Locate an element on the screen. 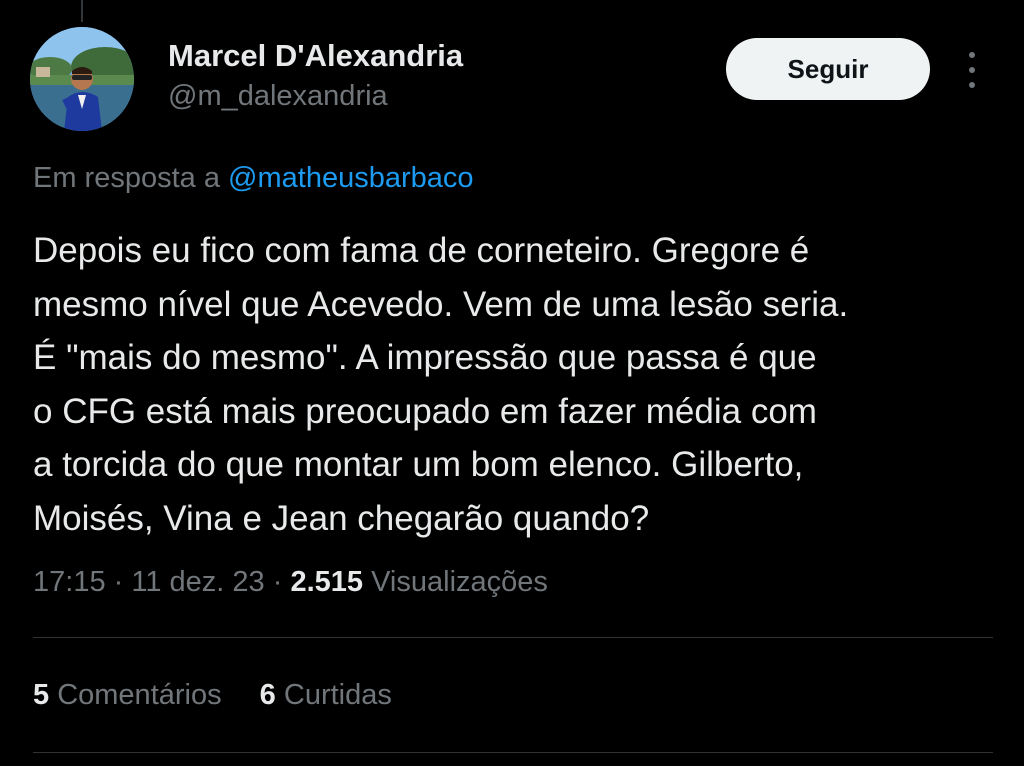  comments-stat: 5 Comentários is located at coordinates (131, 695).